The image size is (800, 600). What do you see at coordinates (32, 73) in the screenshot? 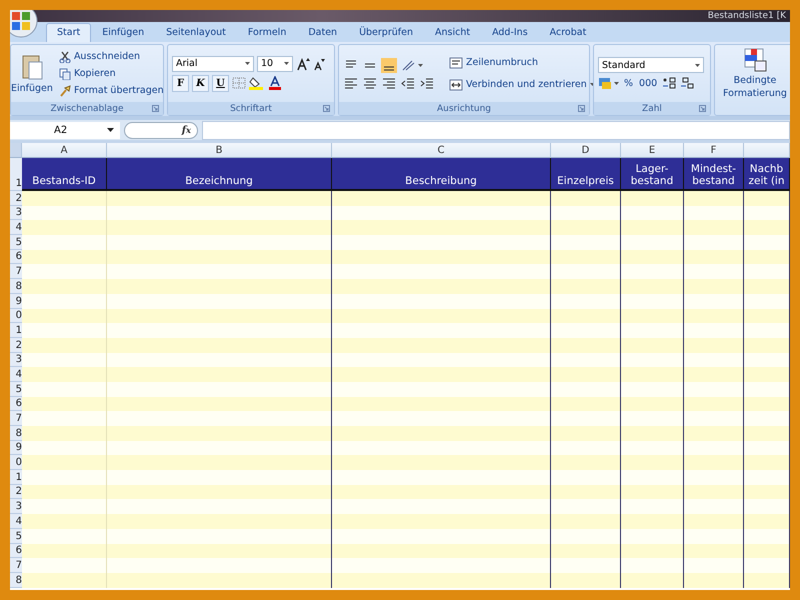
I see `paste-button: Einfügen` at bounding box center [32, 73].